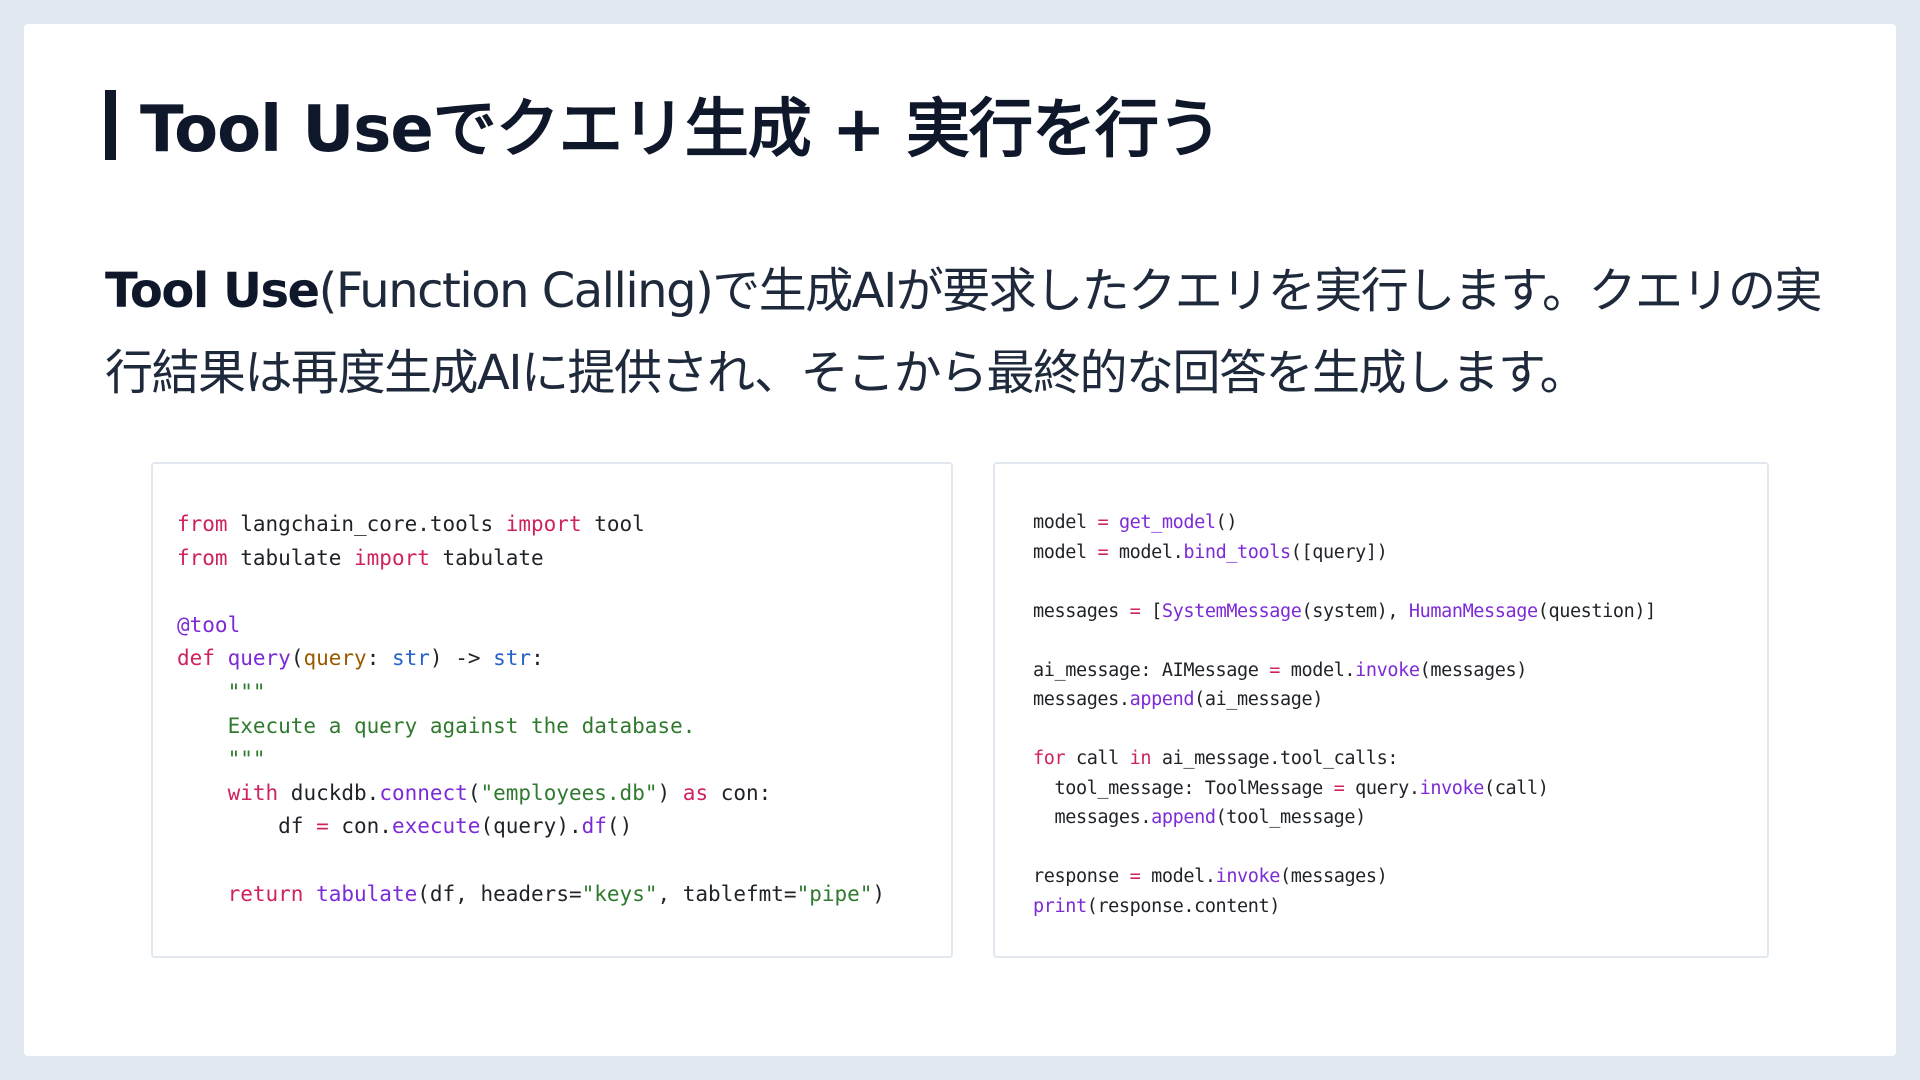 This screenshot has height=1080, width=1920. I want to click on code-token: print, so click(1060, 906).